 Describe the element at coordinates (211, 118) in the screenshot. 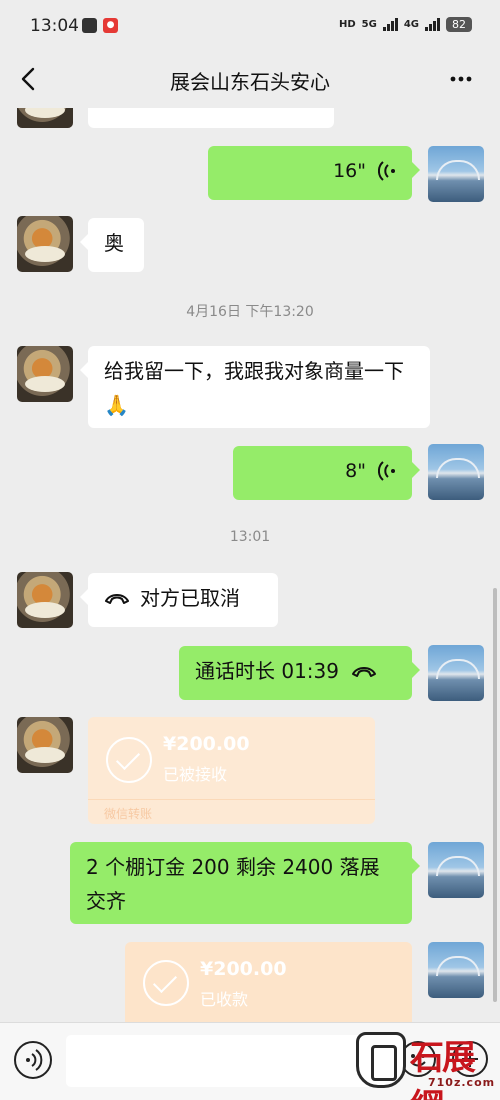

I see `message-bubble-partial` at that location.